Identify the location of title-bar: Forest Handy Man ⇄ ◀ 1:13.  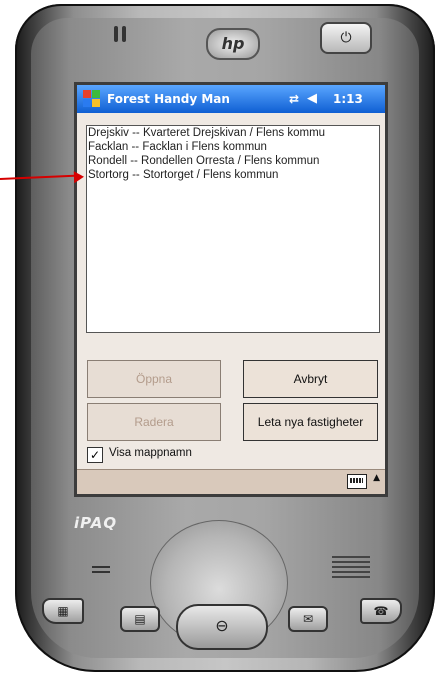
(231, 99).